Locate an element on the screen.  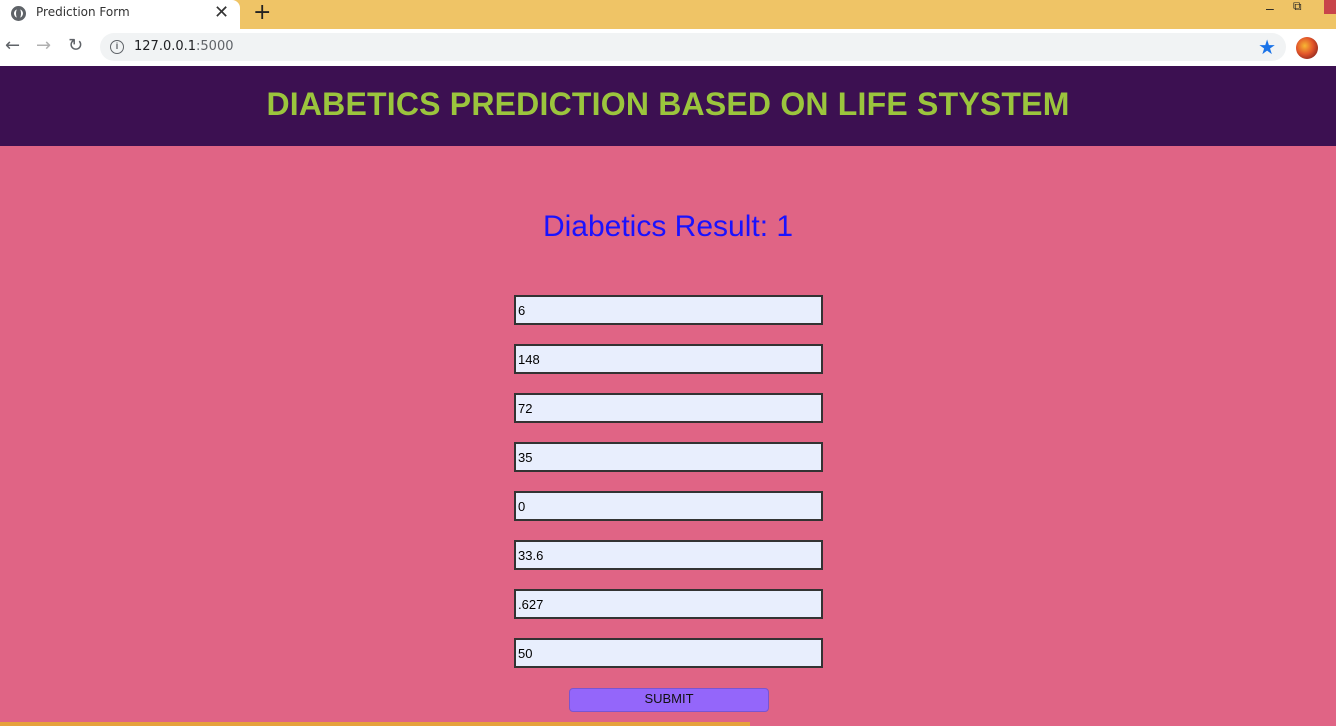
bookmark-star-icon: ★ is located at coordinates (1267, 47).